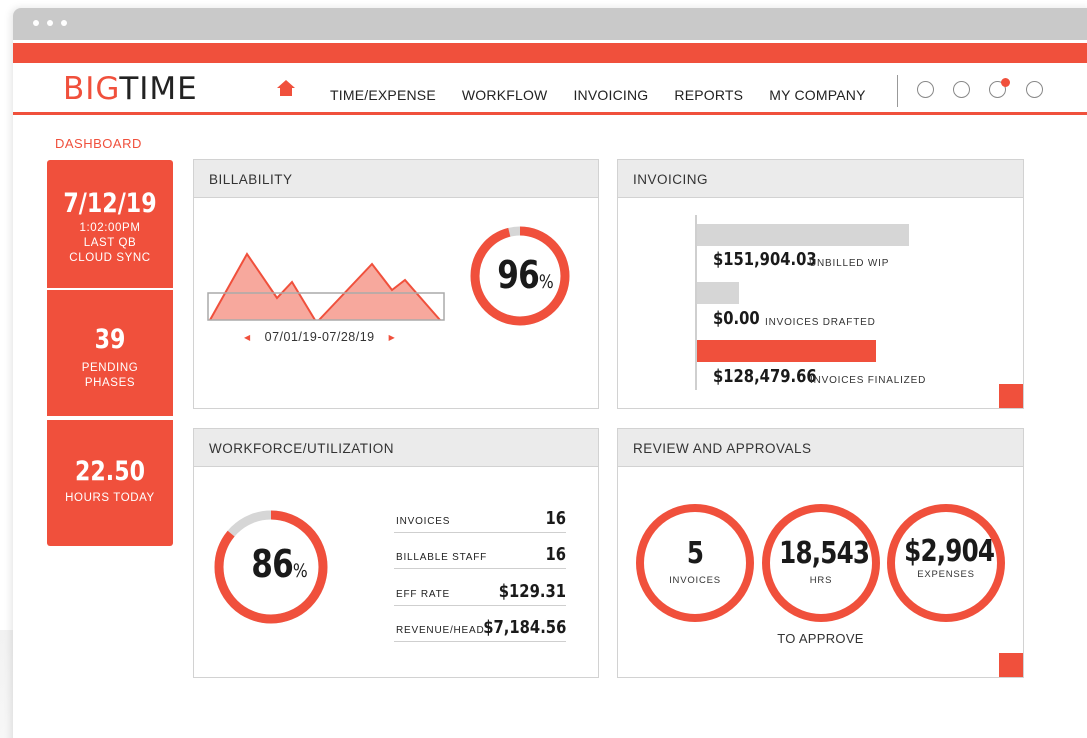 This screenshot has width=1087, height=738. Describe the element at coordinates (396, 179) in the screenshot. I see `billability-title: BILLABILITY` at that location.